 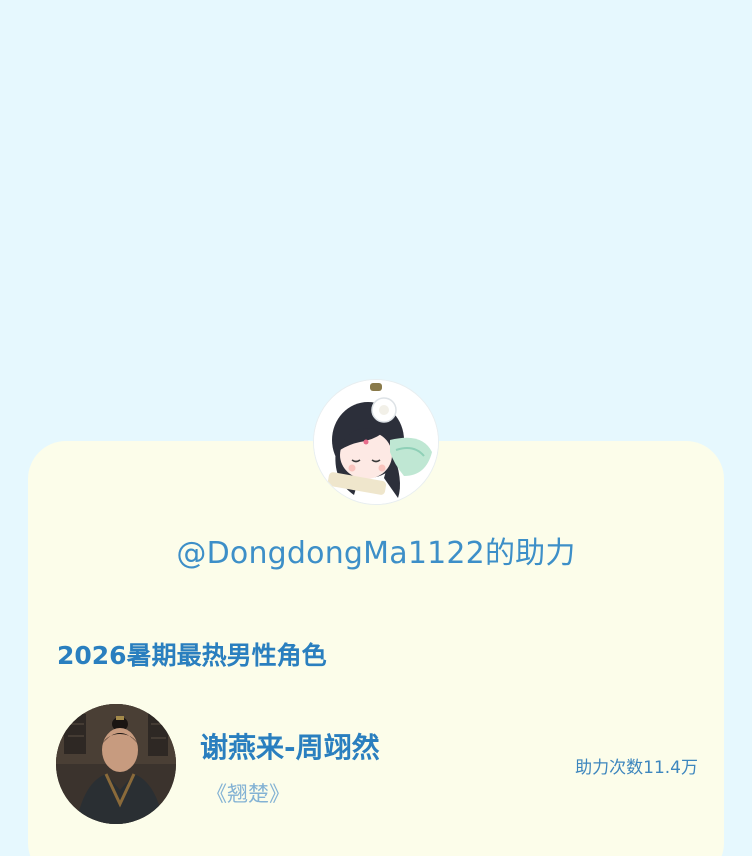 I want to click on character-name: 谢燕来-周翊然, so click(x=290, y=746).